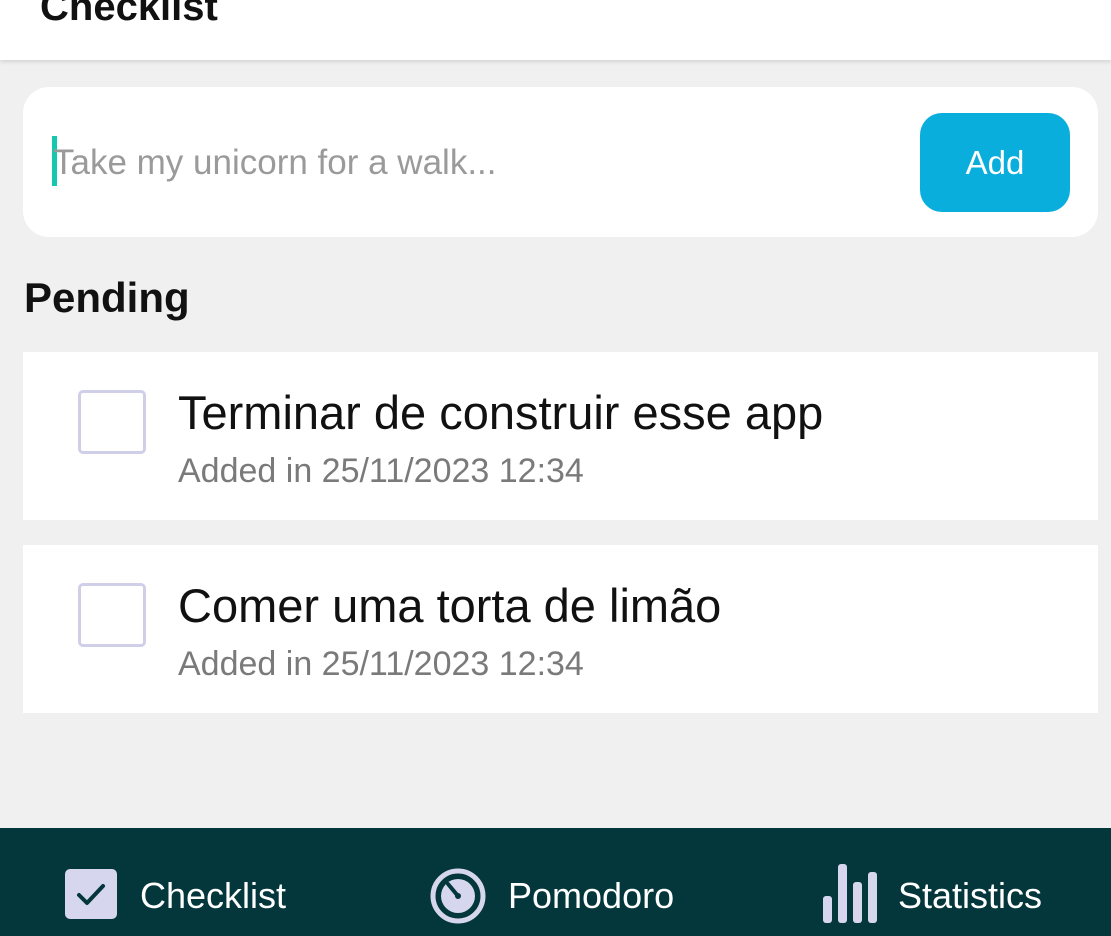  Describe the element at coordinates (107, 297) in the screenshot. I see `pending-section-heading: Pending` at that location.